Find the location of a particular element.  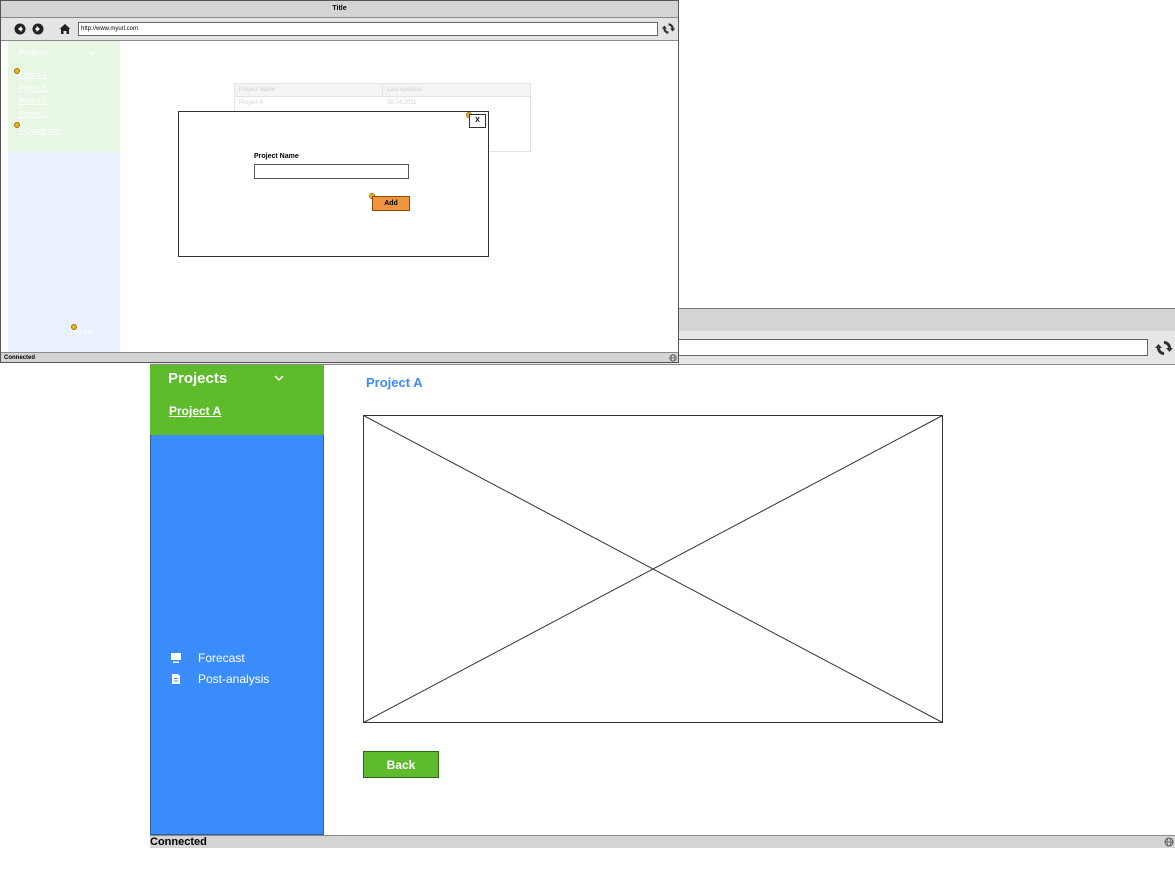

back-arrow-icon is located at coordinates (20, 29).